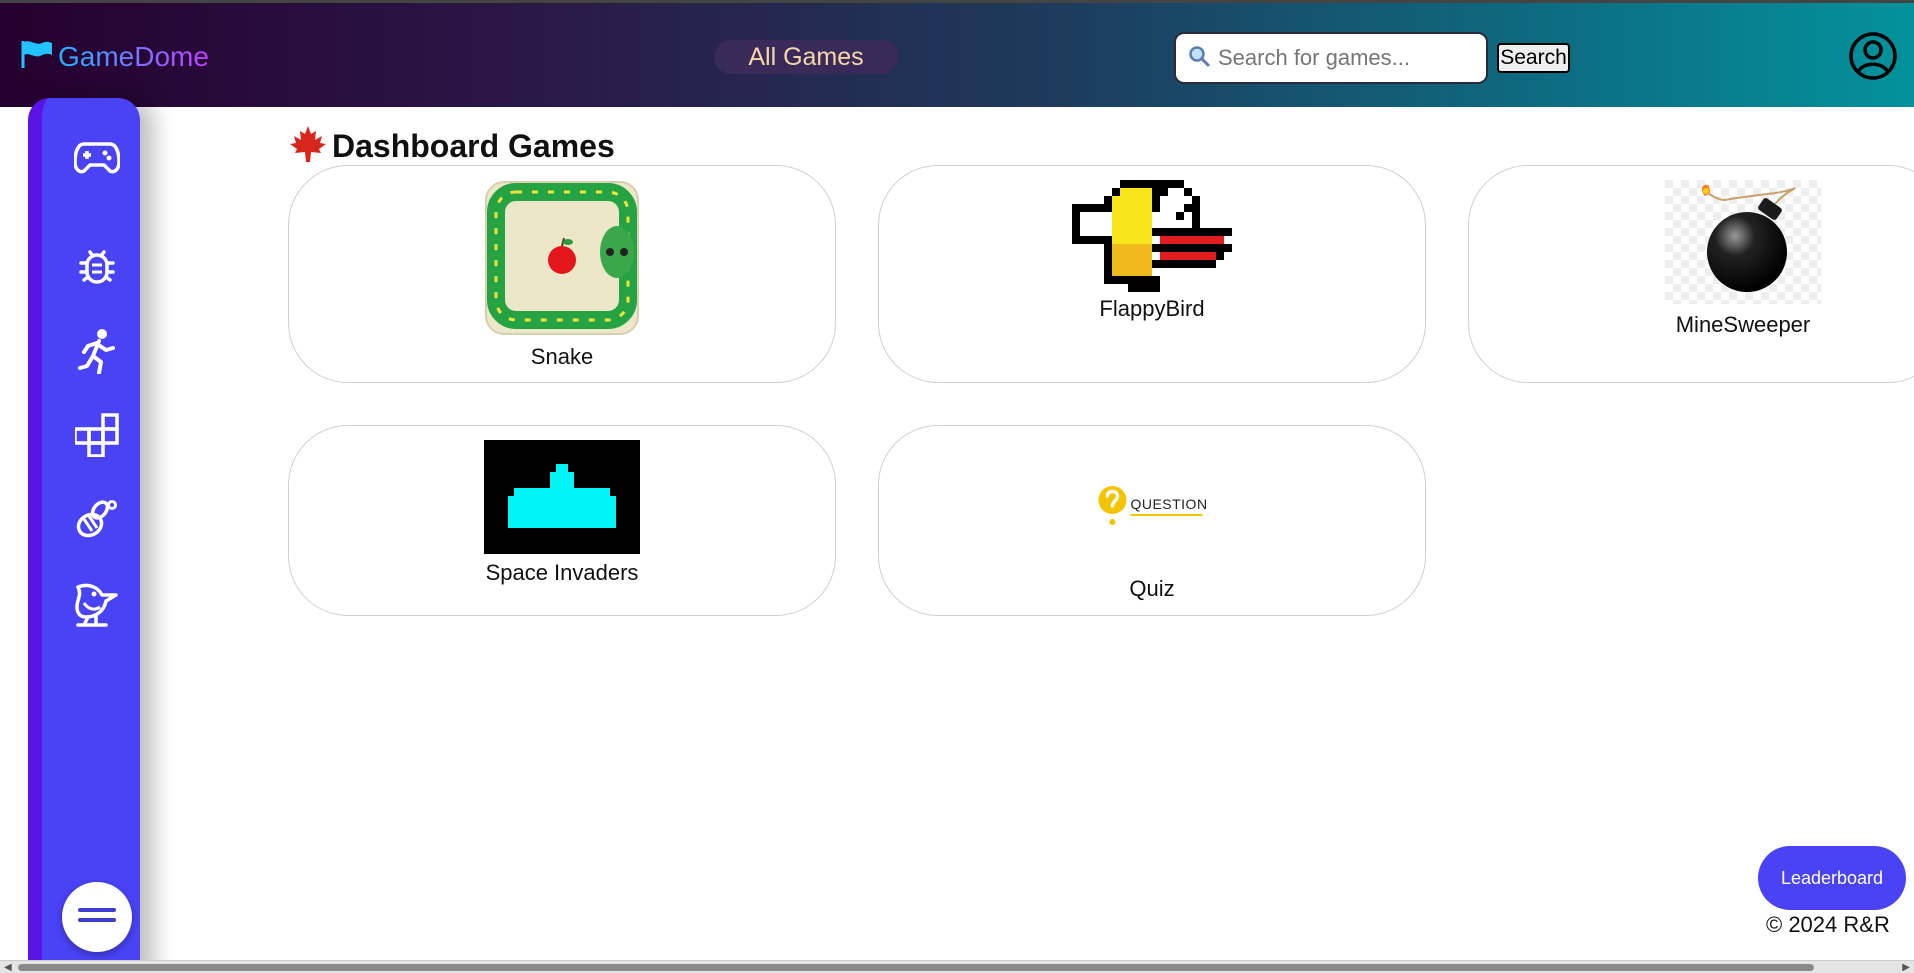  What do you see at coordinates (97, 604) in the screenshot?
I see `bird-icon` at bounding box center [97, 604].